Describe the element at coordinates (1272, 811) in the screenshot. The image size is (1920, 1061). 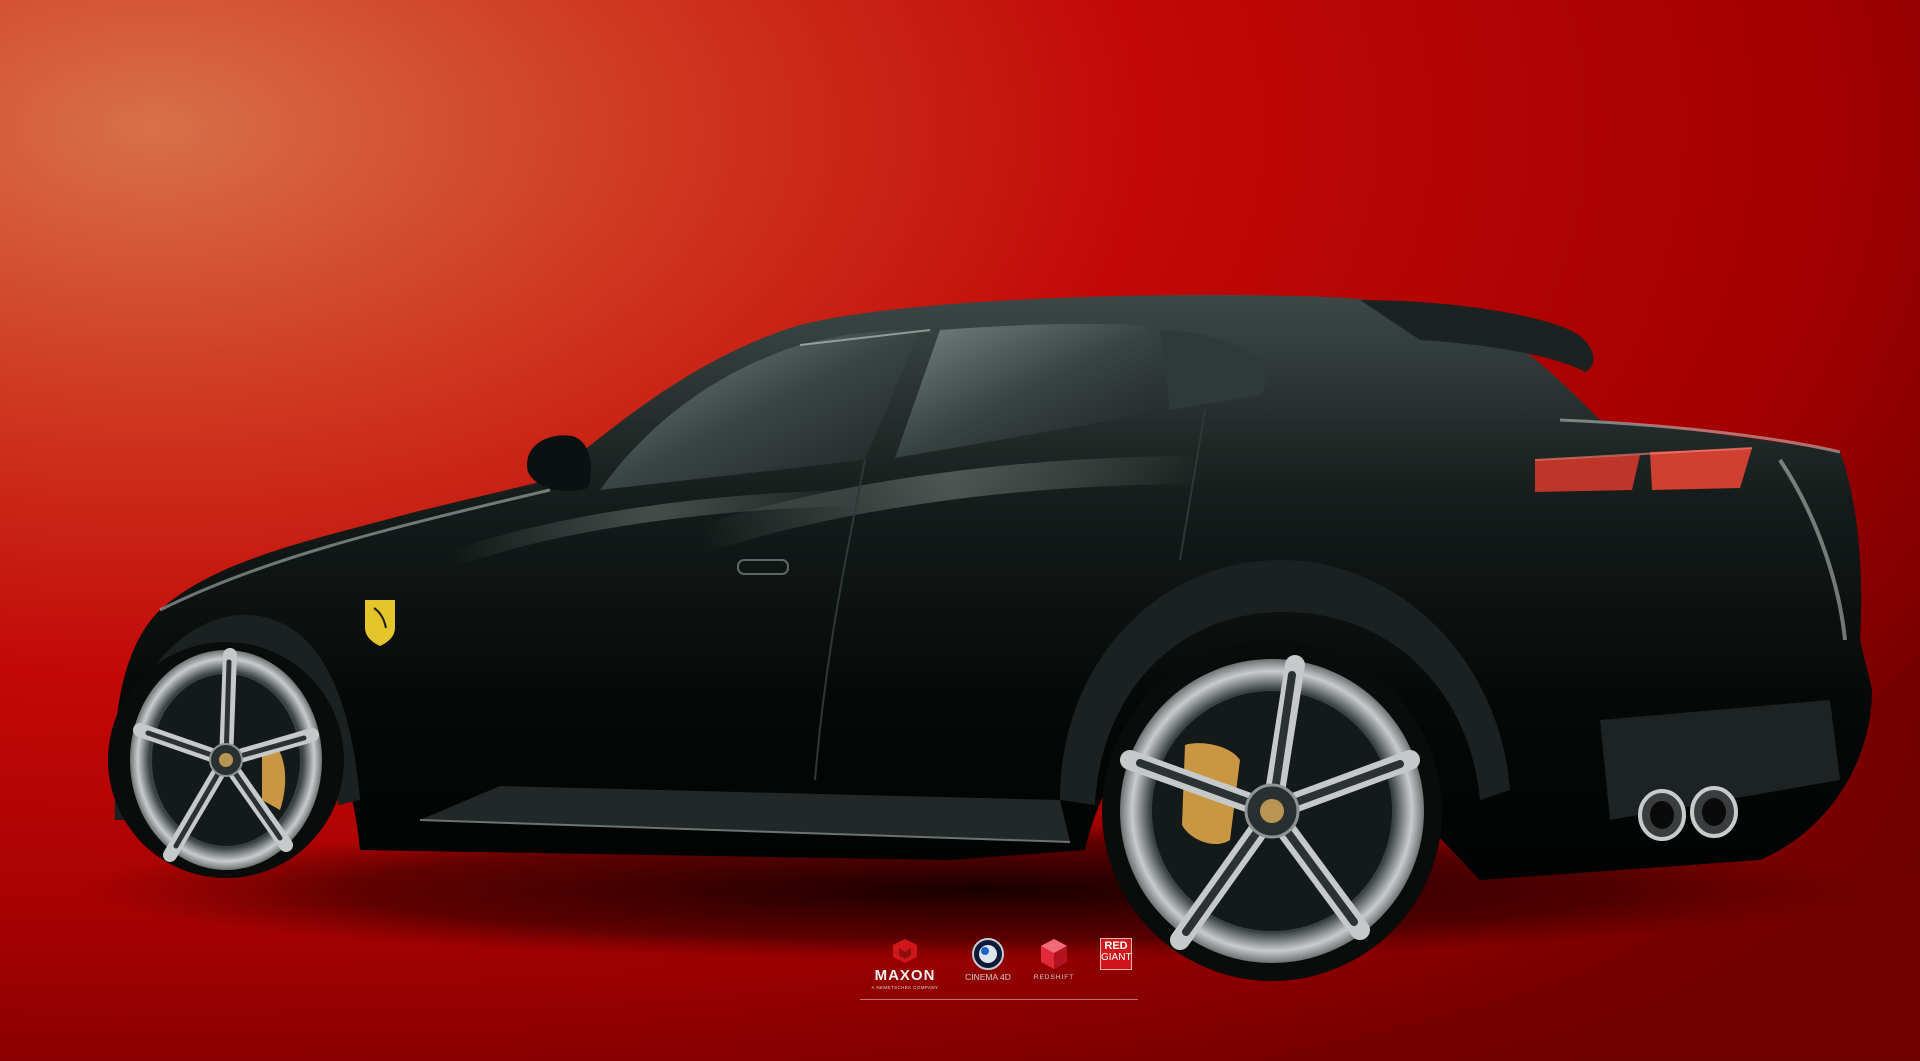
I see `rear-wheel` at that location.